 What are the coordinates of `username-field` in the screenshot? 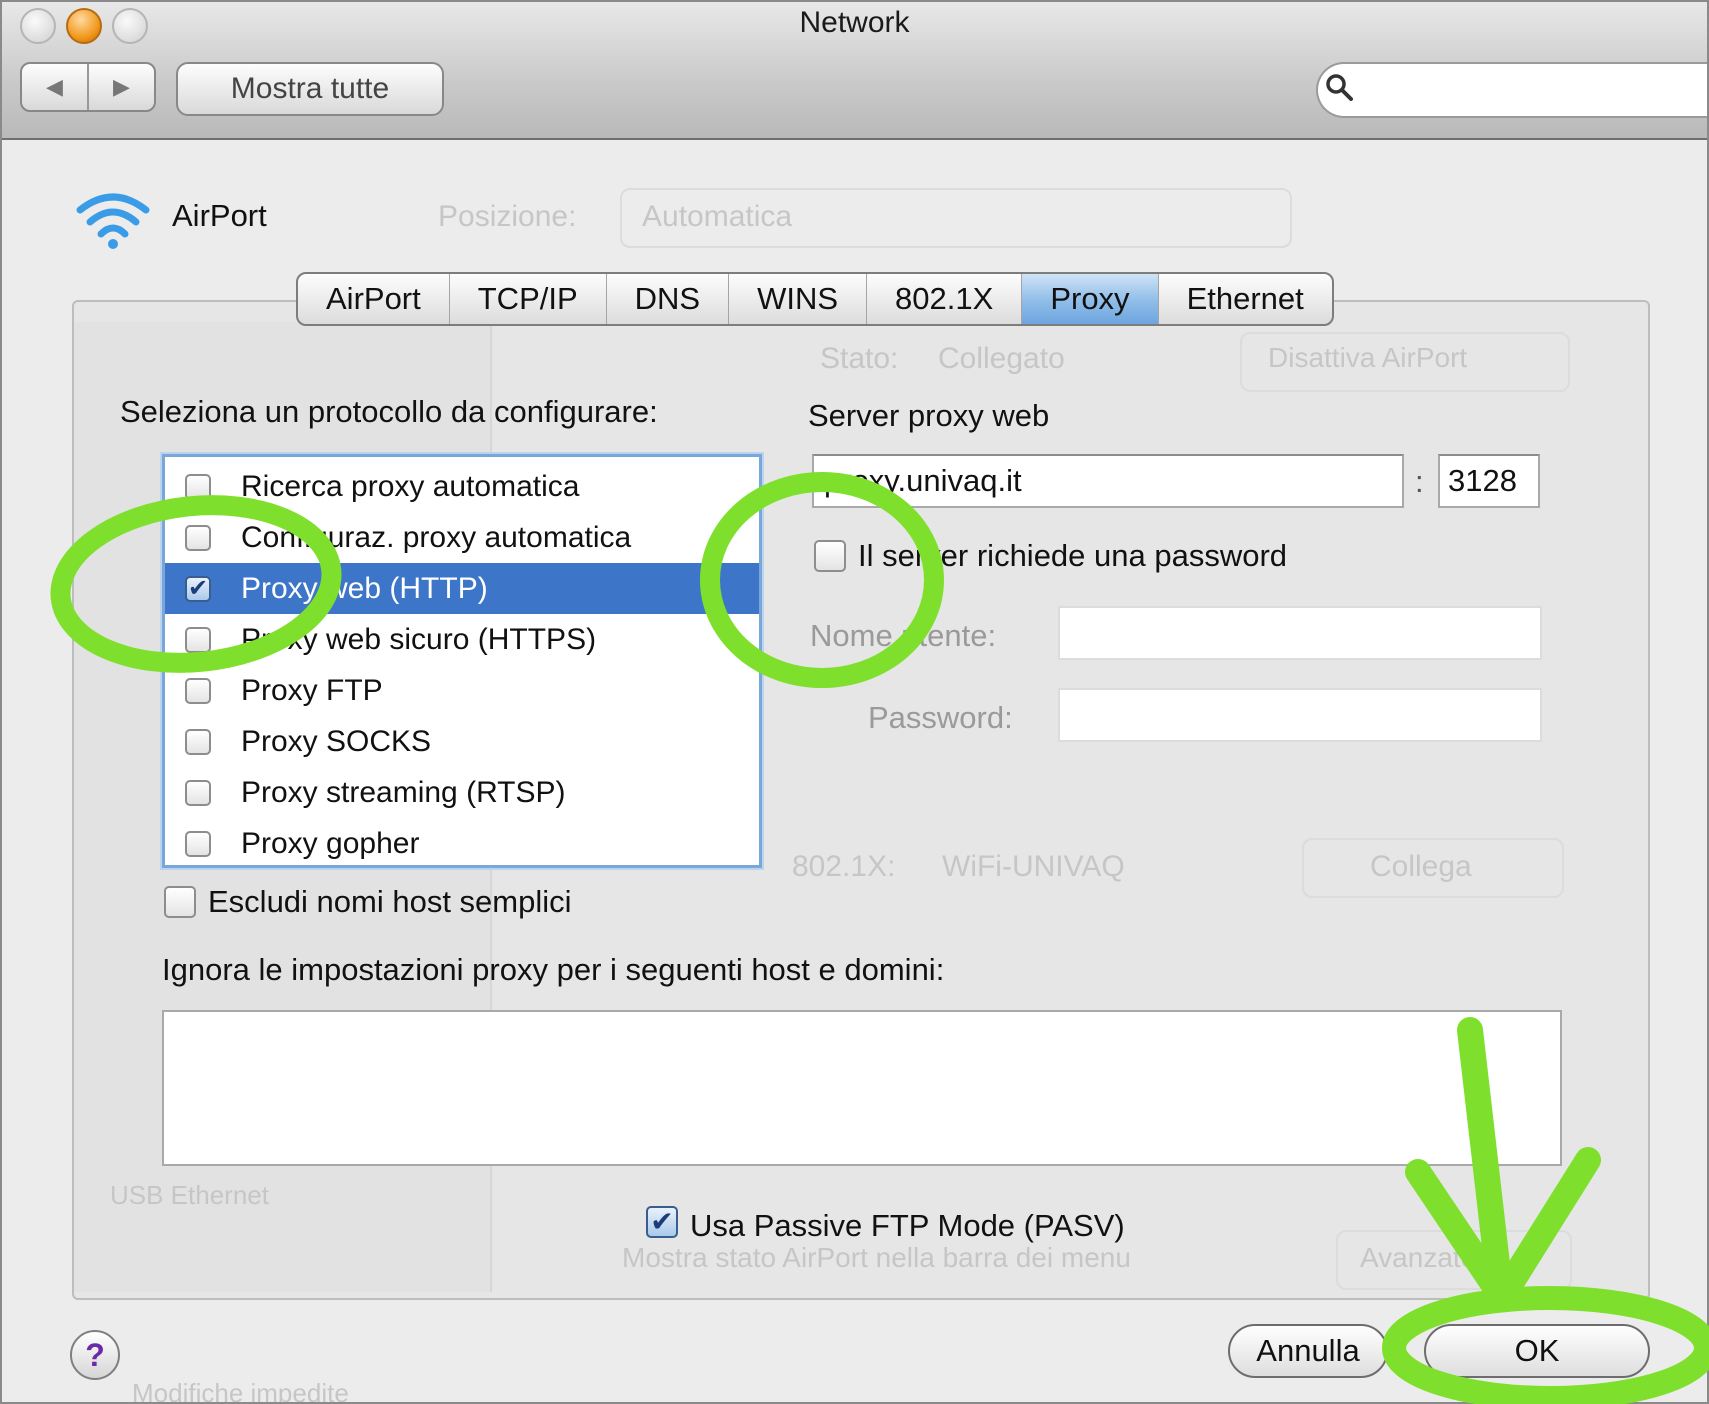 It's located at (1300, 633).